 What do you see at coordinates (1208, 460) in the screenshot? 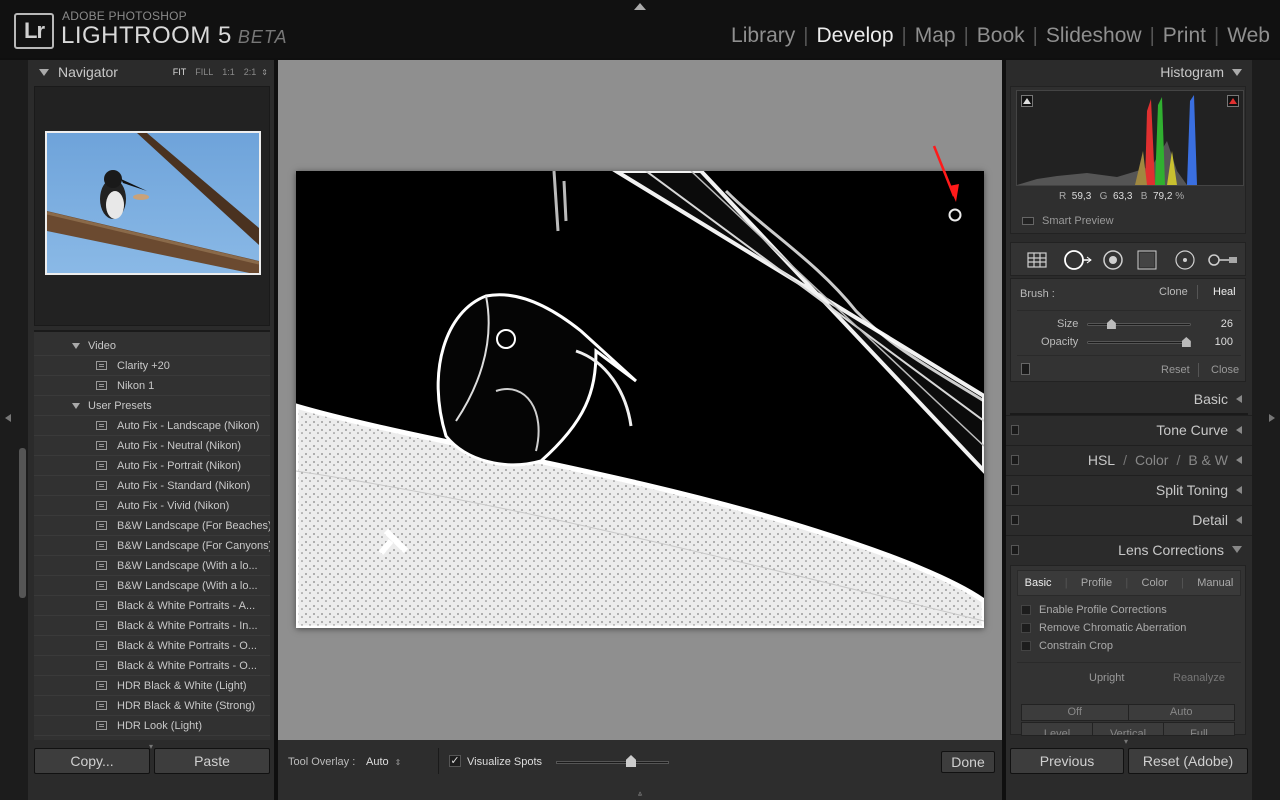
I see `bw-title: B & W` at bounding box center [1208, 460].